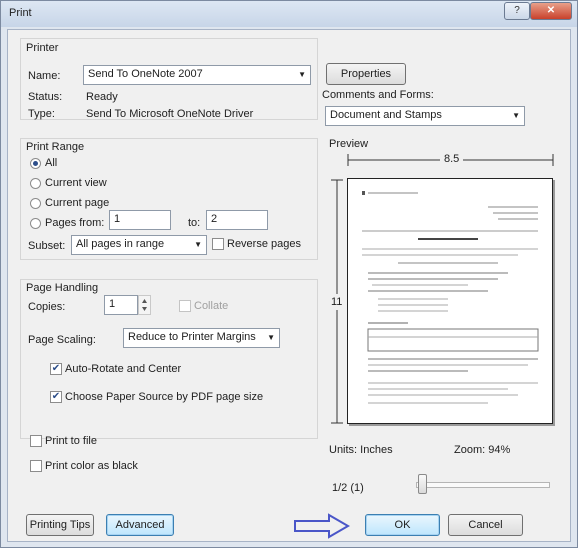 Image resolution: width=578 pixels, height=548 pixels. Describe the element at coordinates (60, 525) in the screenshot. I see `printing-tips-button: Printing Tips` at that location.